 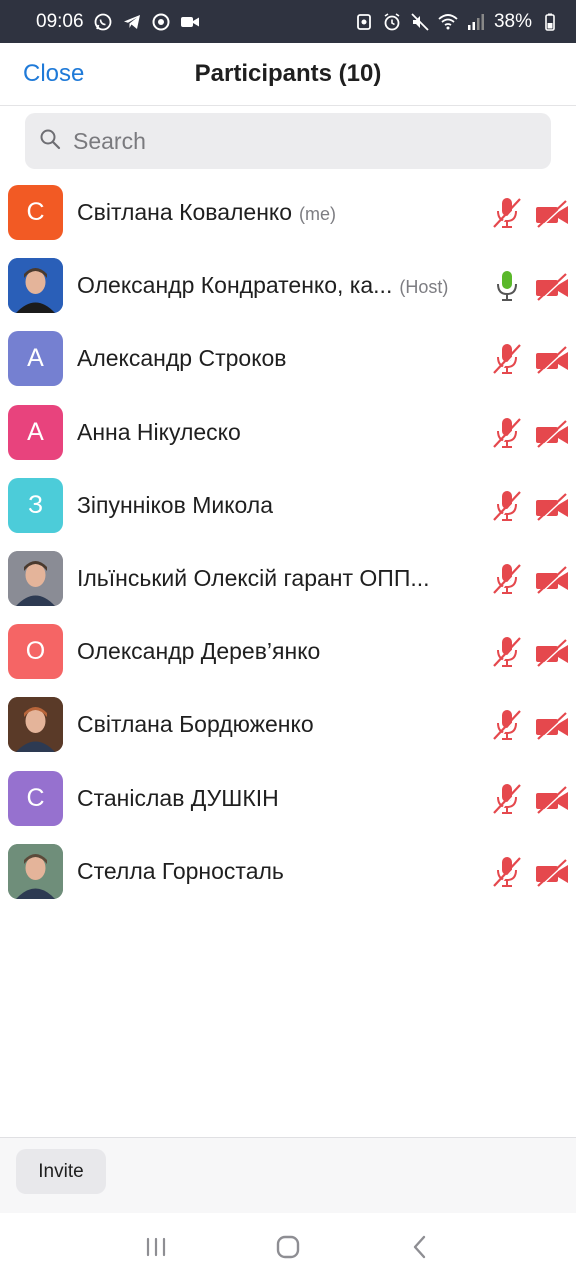 I want to click on alarm-icon, so click(x=392, y=22).